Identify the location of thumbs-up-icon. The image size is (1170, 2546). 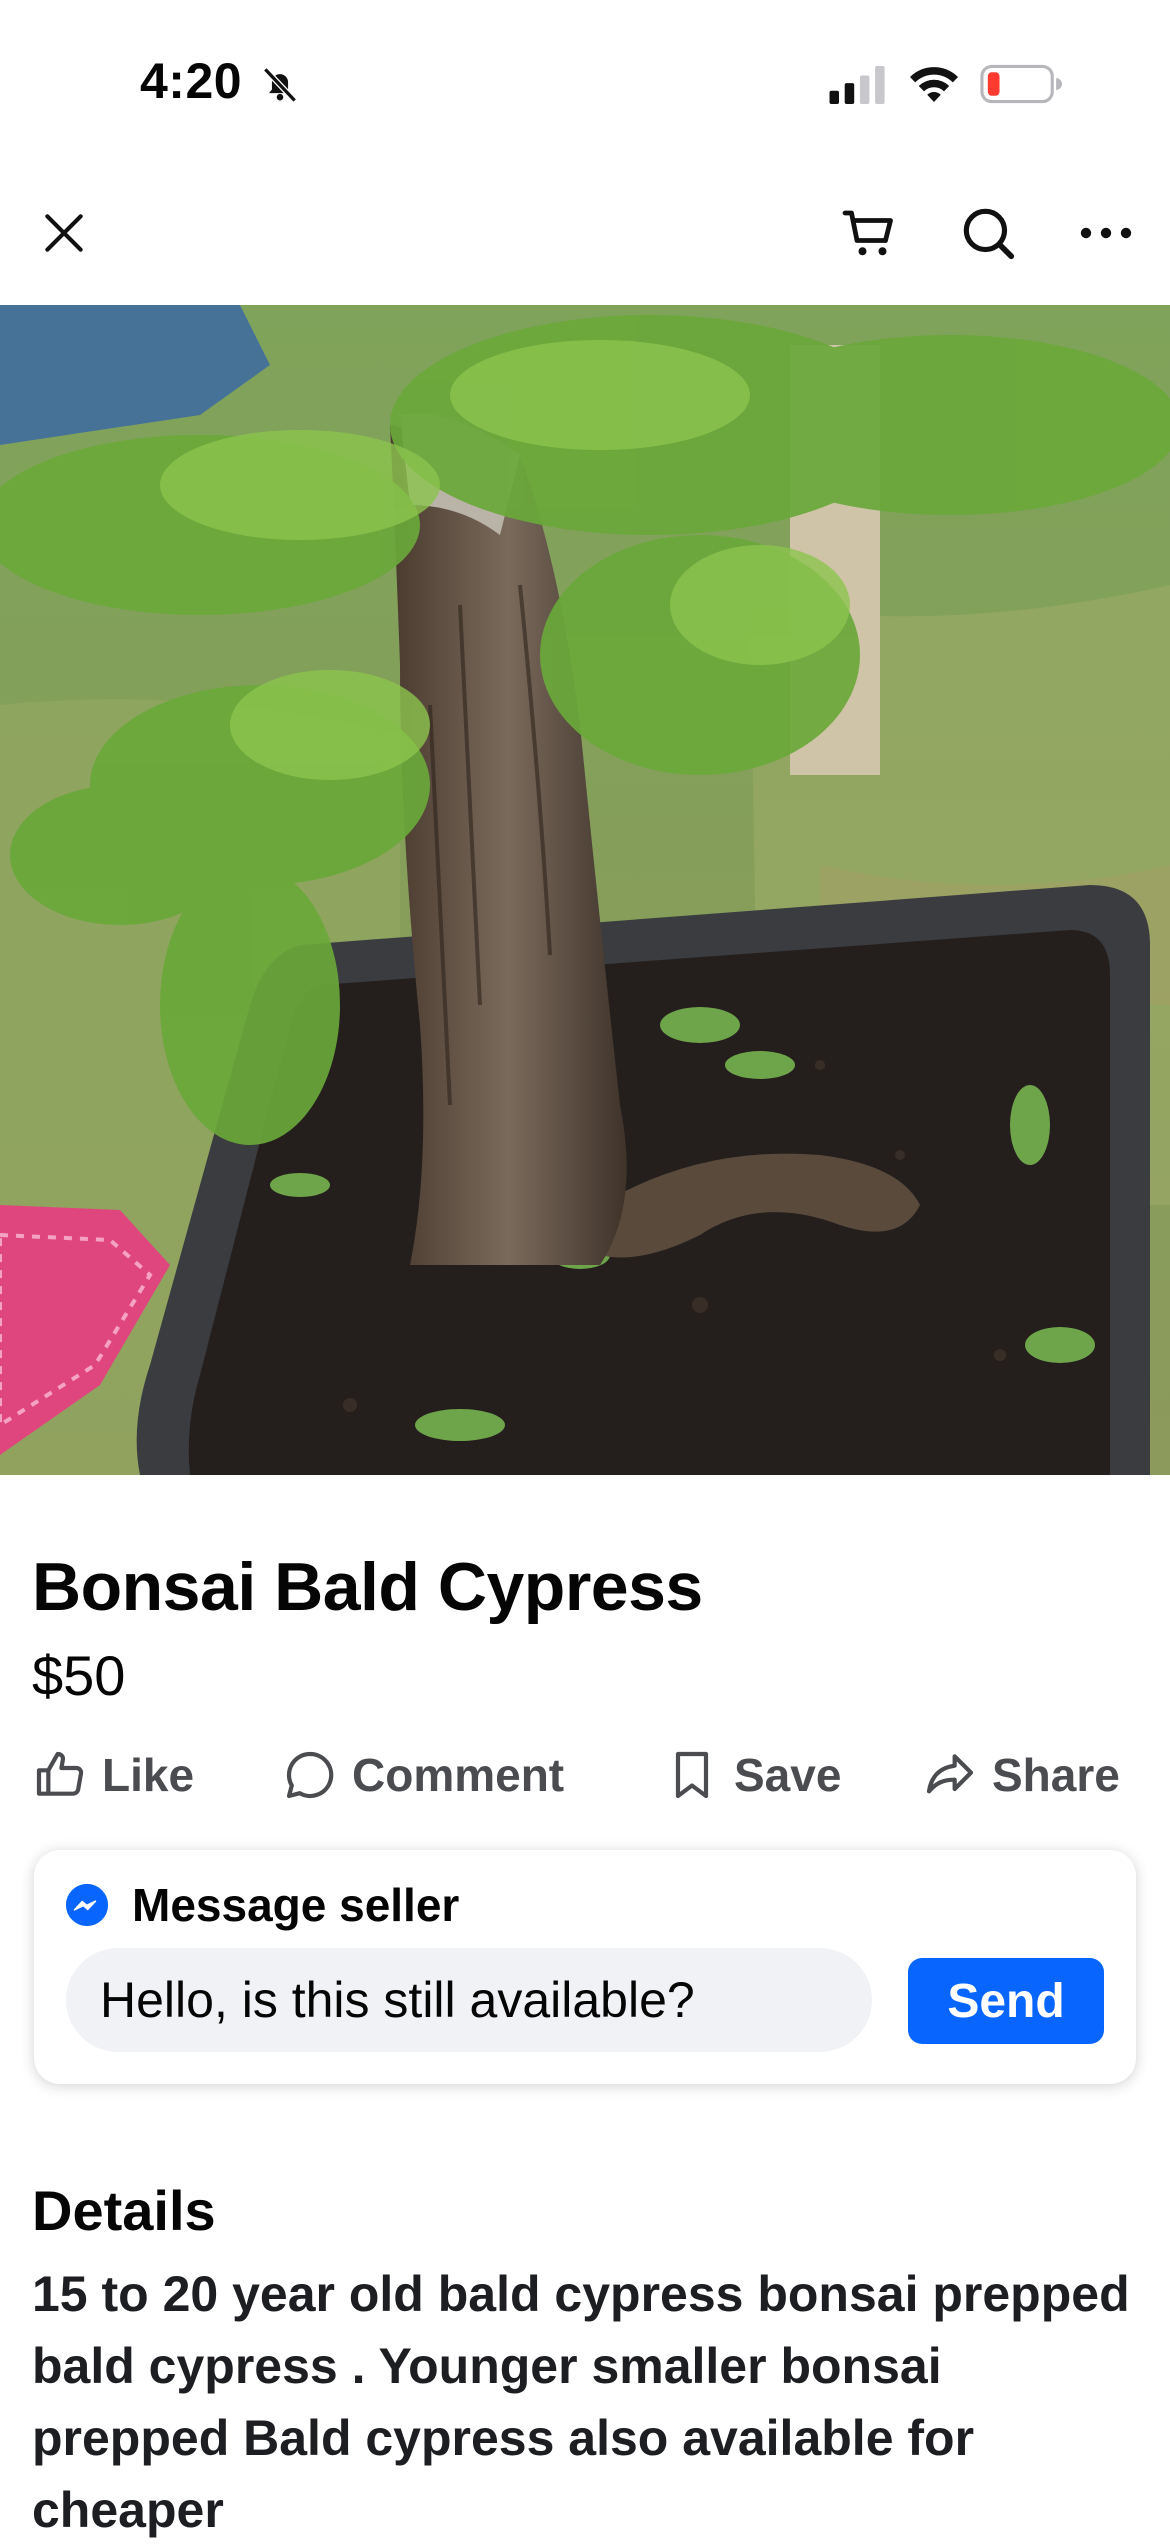
(60, 1773).